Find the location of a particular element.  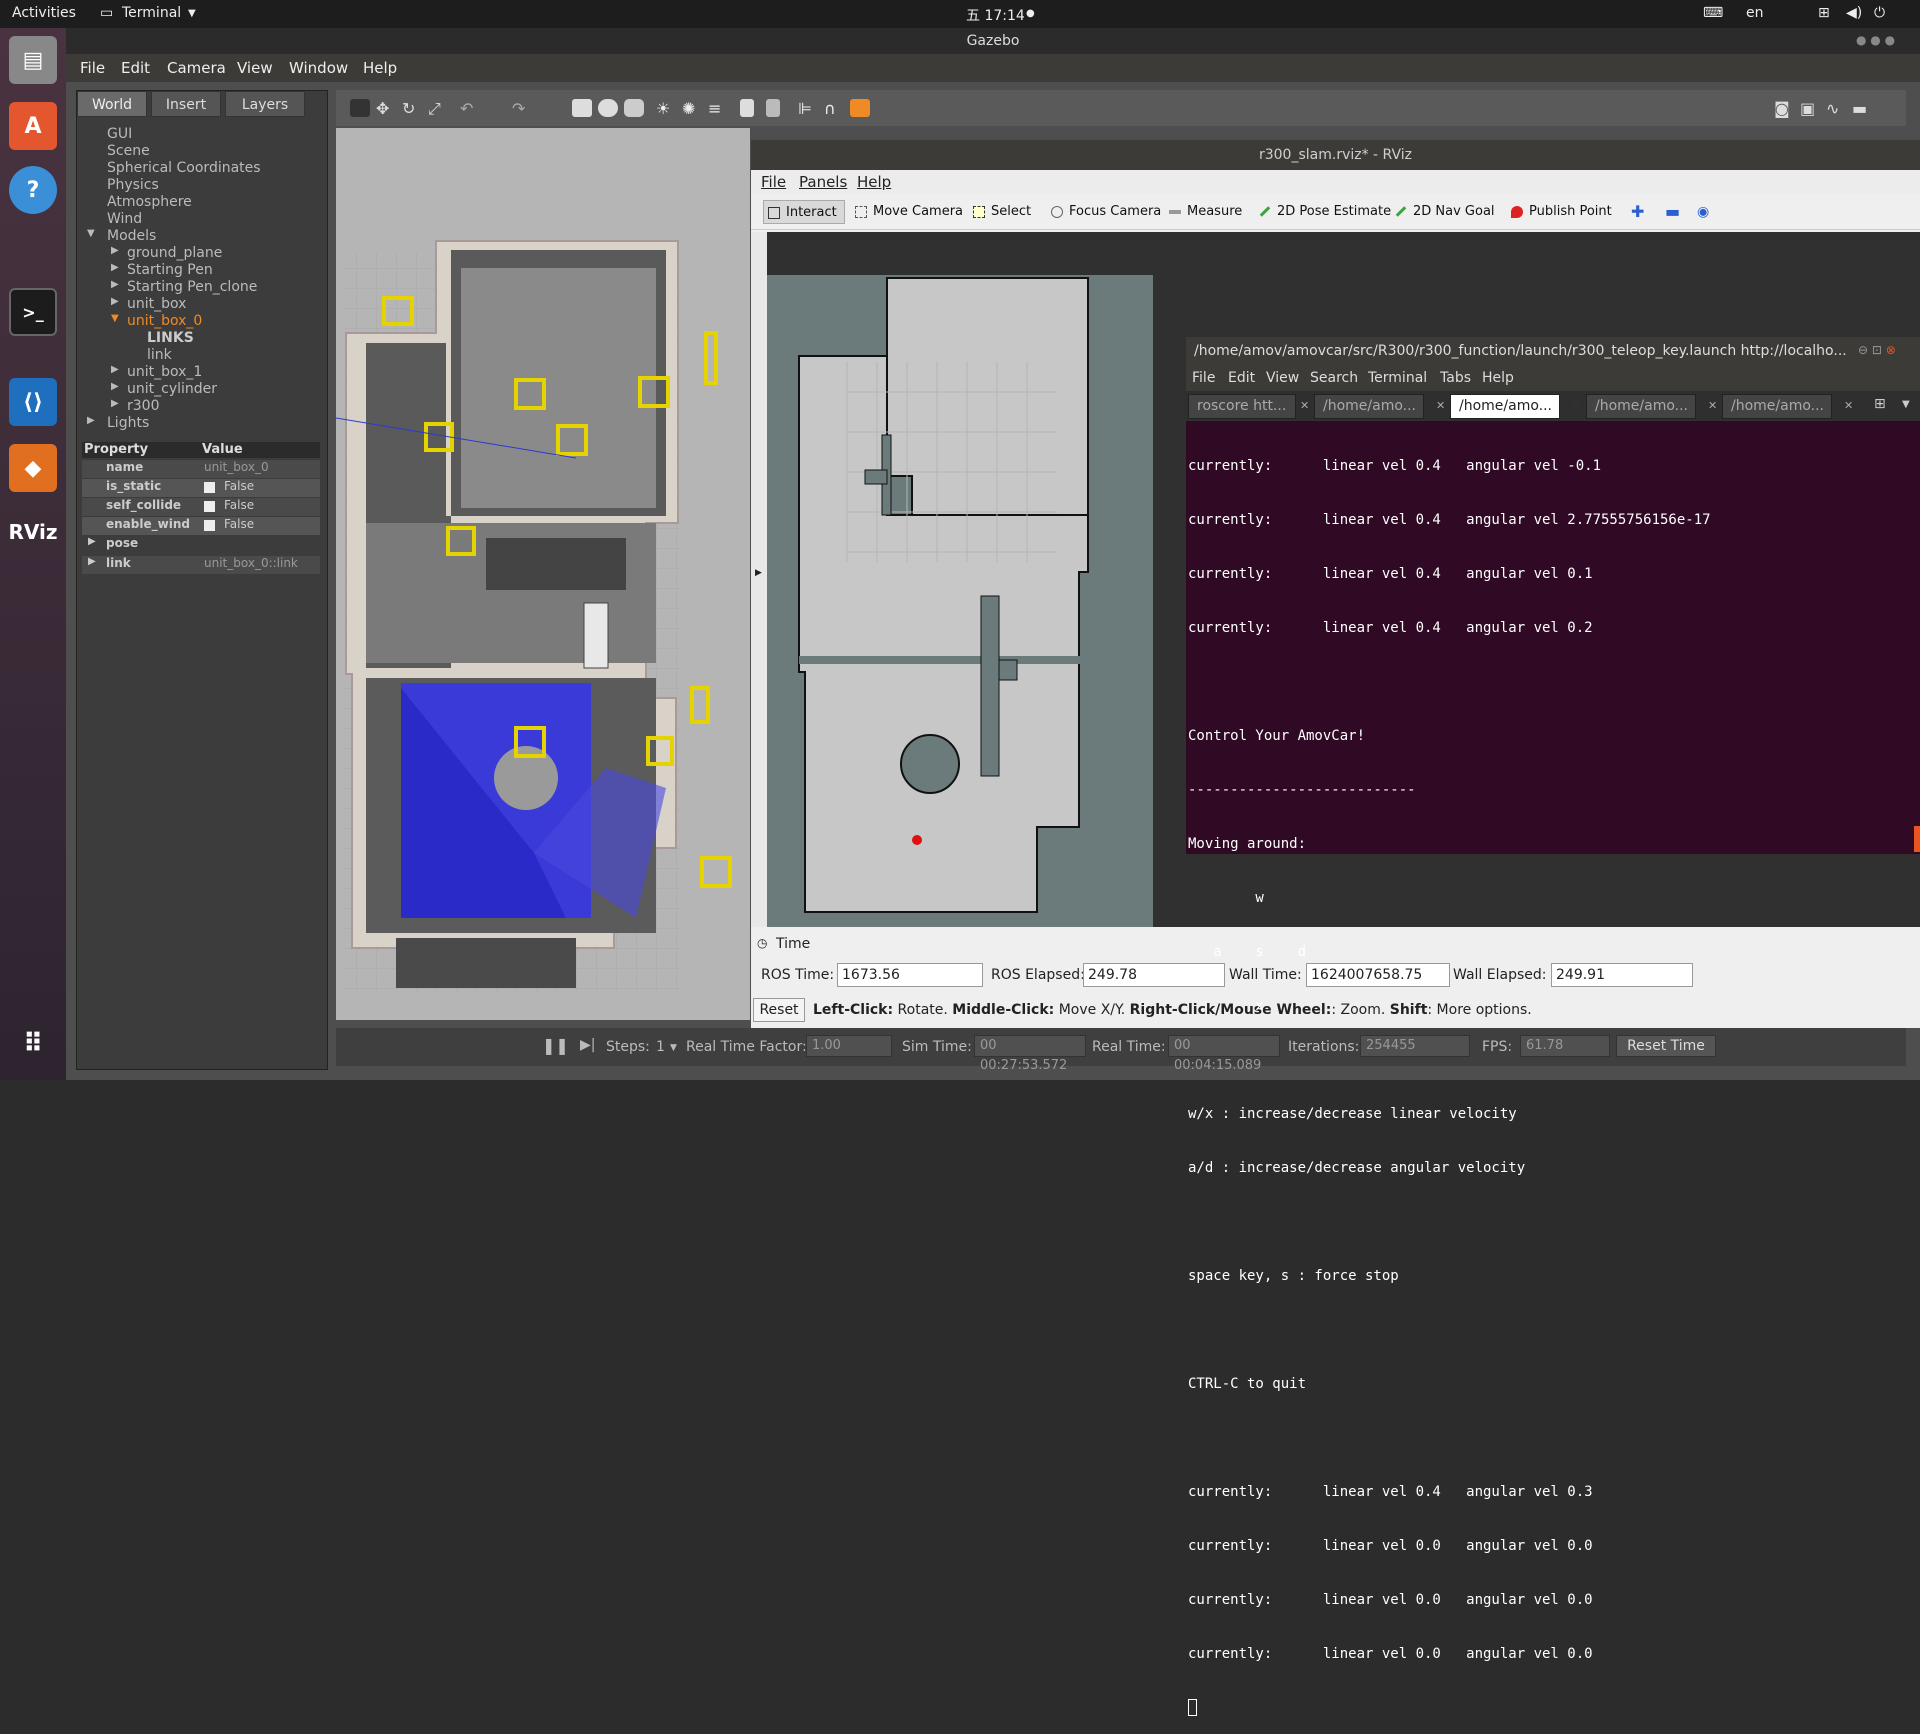

copy-icon is located at coordinates (747, 108).